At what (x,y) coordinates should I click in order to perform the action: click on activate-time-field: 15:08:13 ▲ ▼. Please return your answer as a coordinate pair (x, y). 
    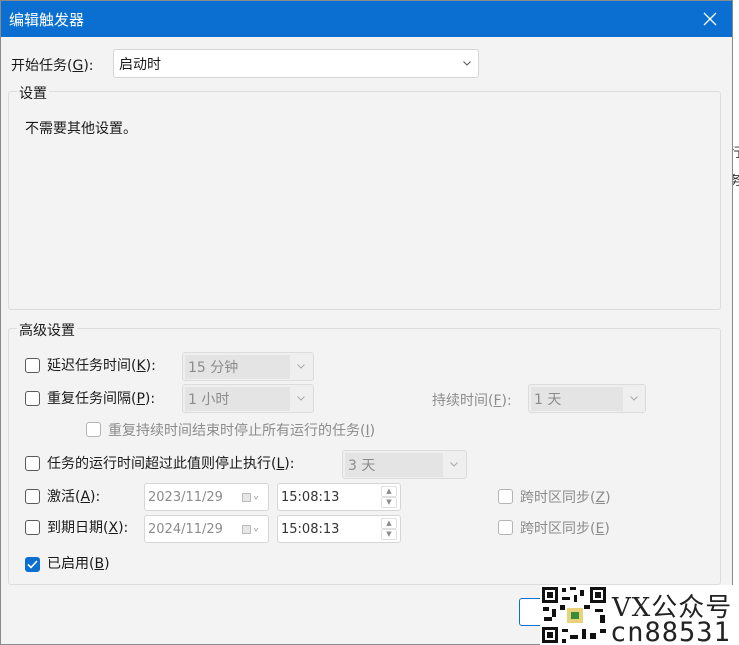
    Looking at the image, I should click on (339, 497).